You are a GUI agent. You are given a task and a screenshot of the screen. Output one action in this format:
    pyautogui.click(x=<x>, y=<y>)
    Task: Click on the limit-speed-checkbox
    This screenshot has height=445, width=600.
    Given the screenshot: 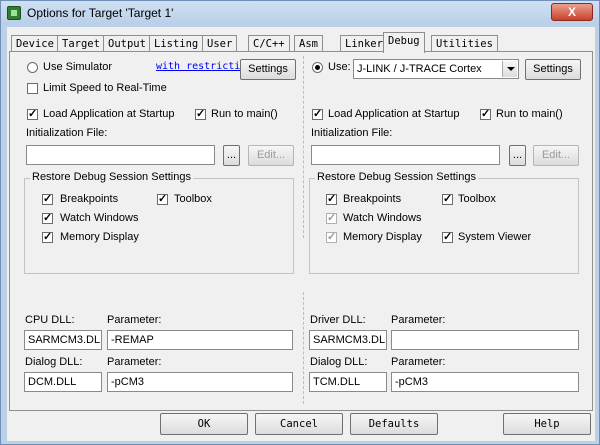 What is the action you would take?
    pyautogui.click(x=32, y=88)
    